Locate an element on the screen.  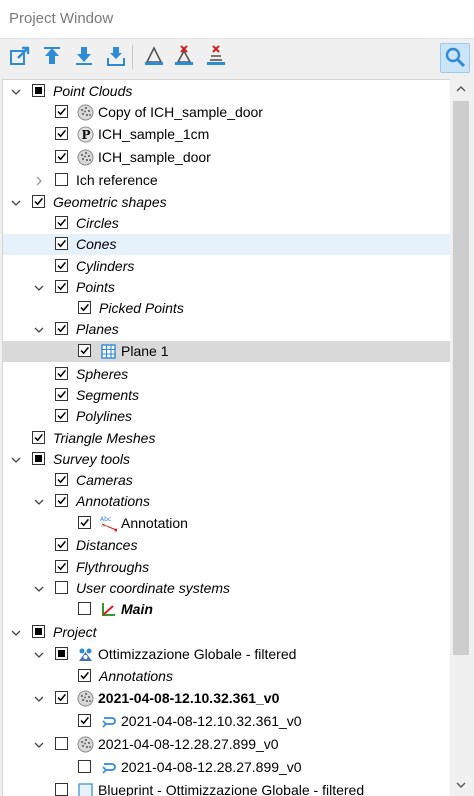
tree-item: Cylinders is located at coordinates (226, 266).